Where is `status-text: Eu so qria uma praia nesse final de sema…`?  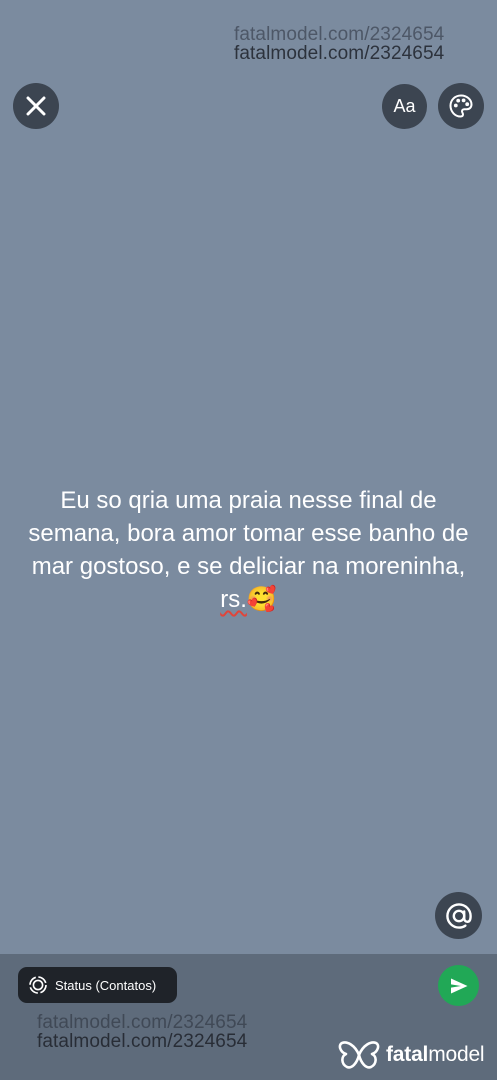
status-text: Eu so qria uma praia nesse final de sema… is located at coordinates (248, 550).